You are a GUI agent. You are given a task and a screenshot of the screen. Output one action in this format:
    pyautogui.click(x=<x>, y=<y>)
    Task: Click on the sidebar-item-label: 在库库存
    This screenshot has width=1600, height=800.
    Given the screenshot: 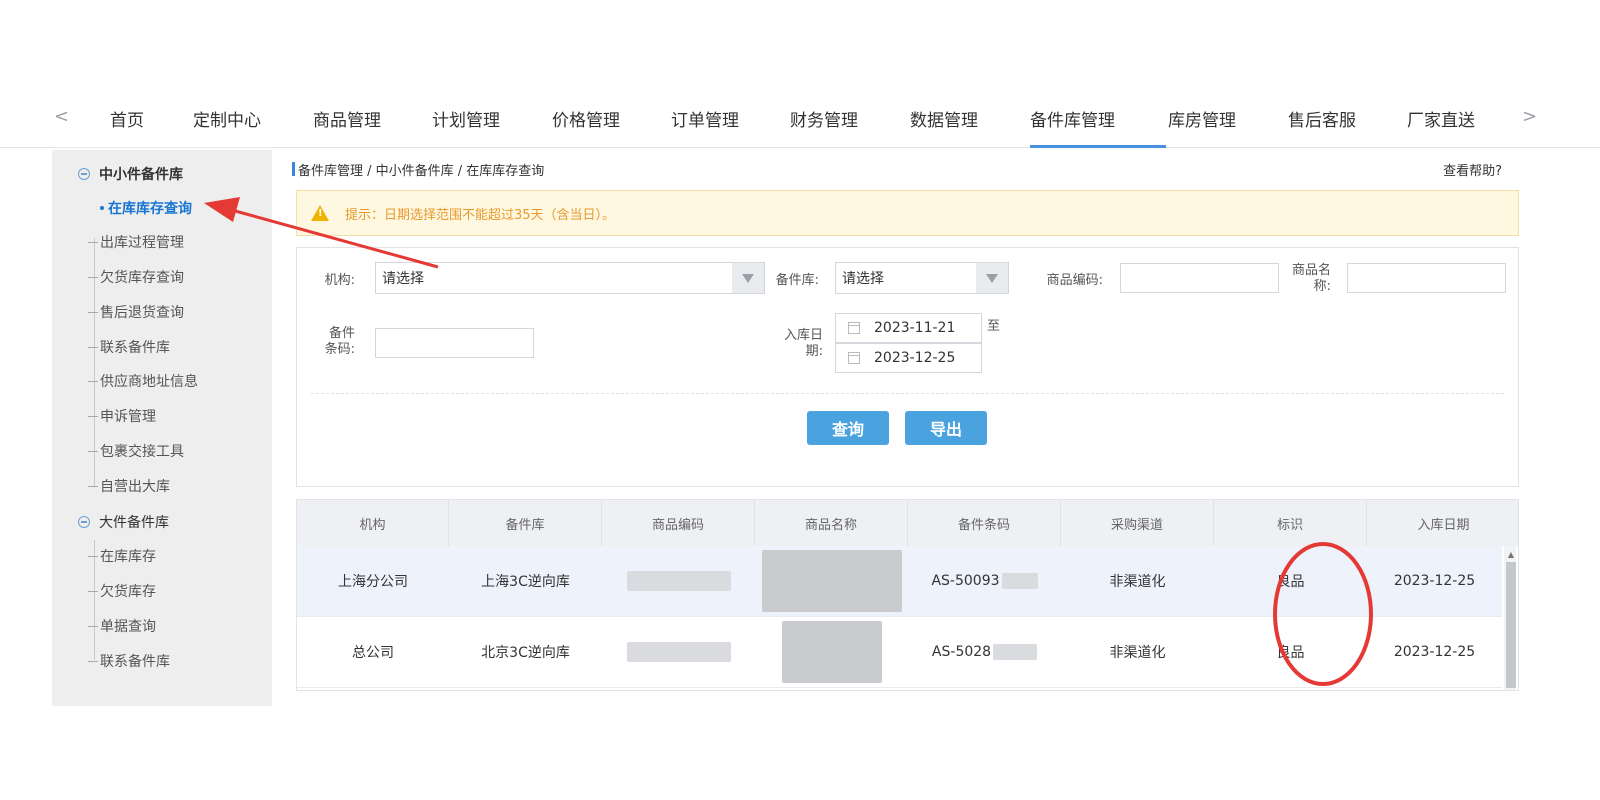 What is the action you would take?
    pyautogui.click(x=128, y=557)
    